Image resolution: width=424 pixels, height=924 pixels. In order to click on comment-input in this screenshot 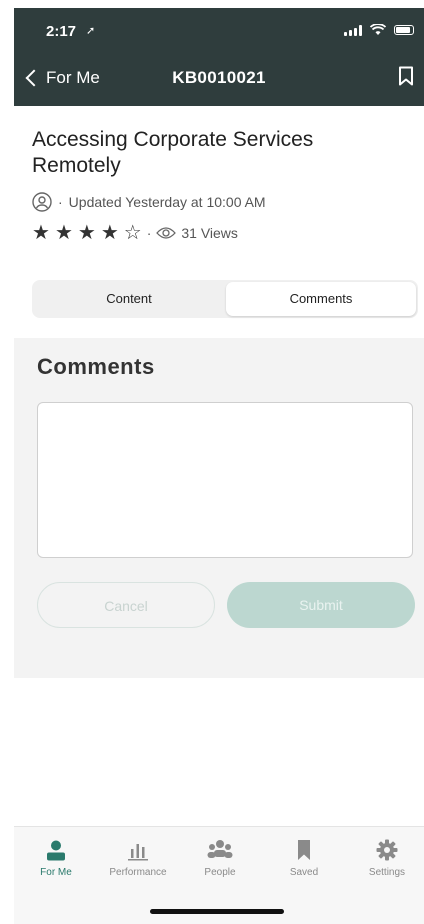, I will do `click(225, 480)`.